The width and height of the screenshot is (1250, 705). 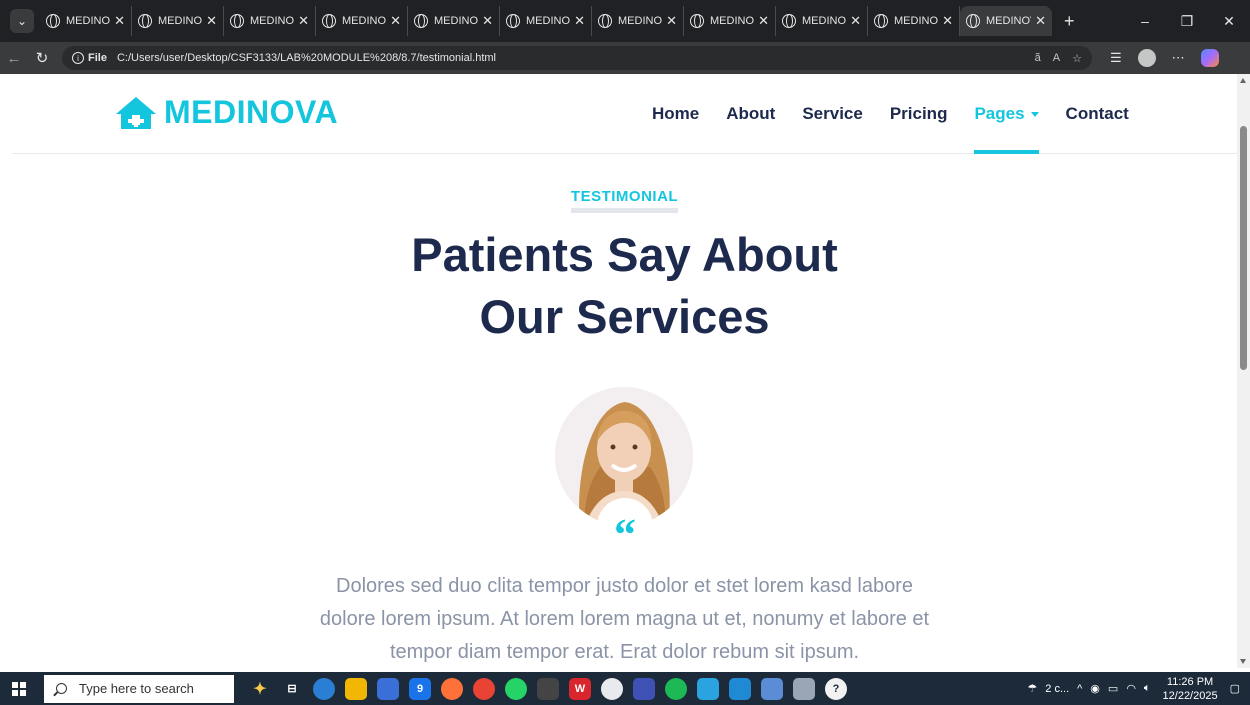 I want to click on nav-service: Service, so click(x=832, y=114).